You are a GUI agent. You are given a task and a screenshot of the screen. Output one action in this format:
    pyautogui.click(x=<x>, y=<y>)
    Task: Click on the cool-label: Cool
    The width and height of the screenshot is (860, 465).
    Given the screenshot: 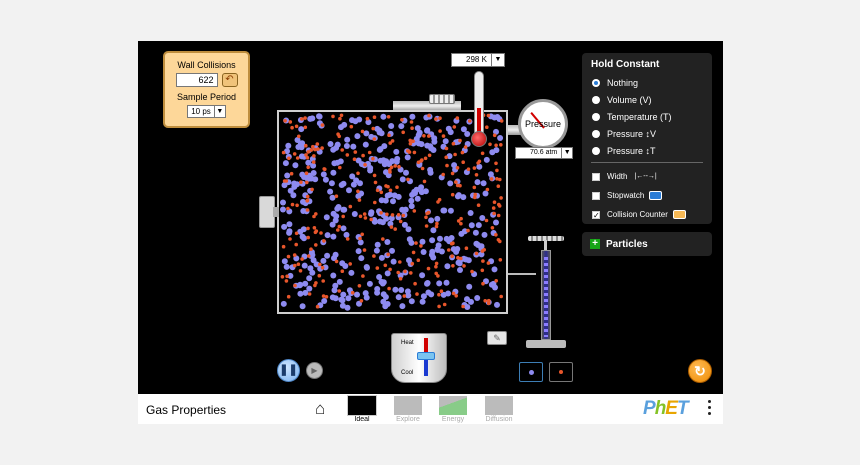 What is the action you would take?
    pyautogui.click(x=407, y=373)
    